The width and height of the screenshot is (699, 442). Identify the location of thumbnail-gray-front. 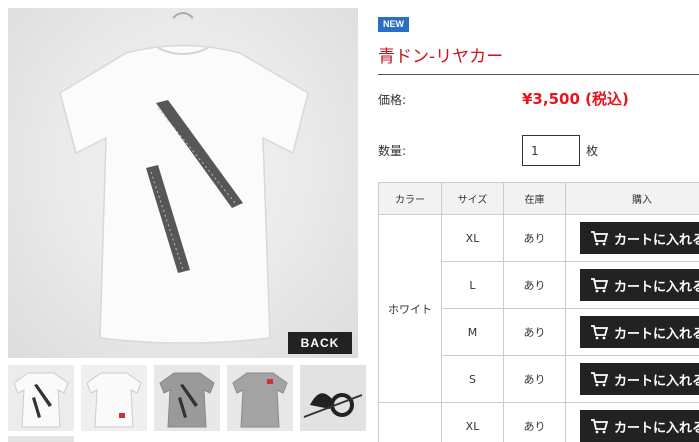
(260, 398).